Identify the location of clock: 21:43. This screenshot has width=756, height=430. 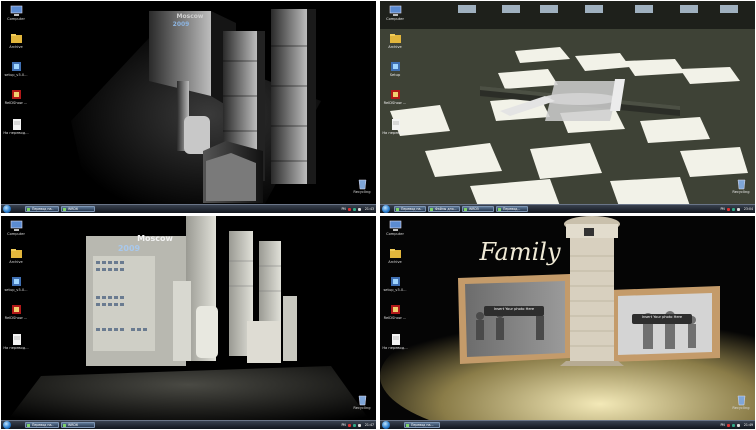
(369, 209).